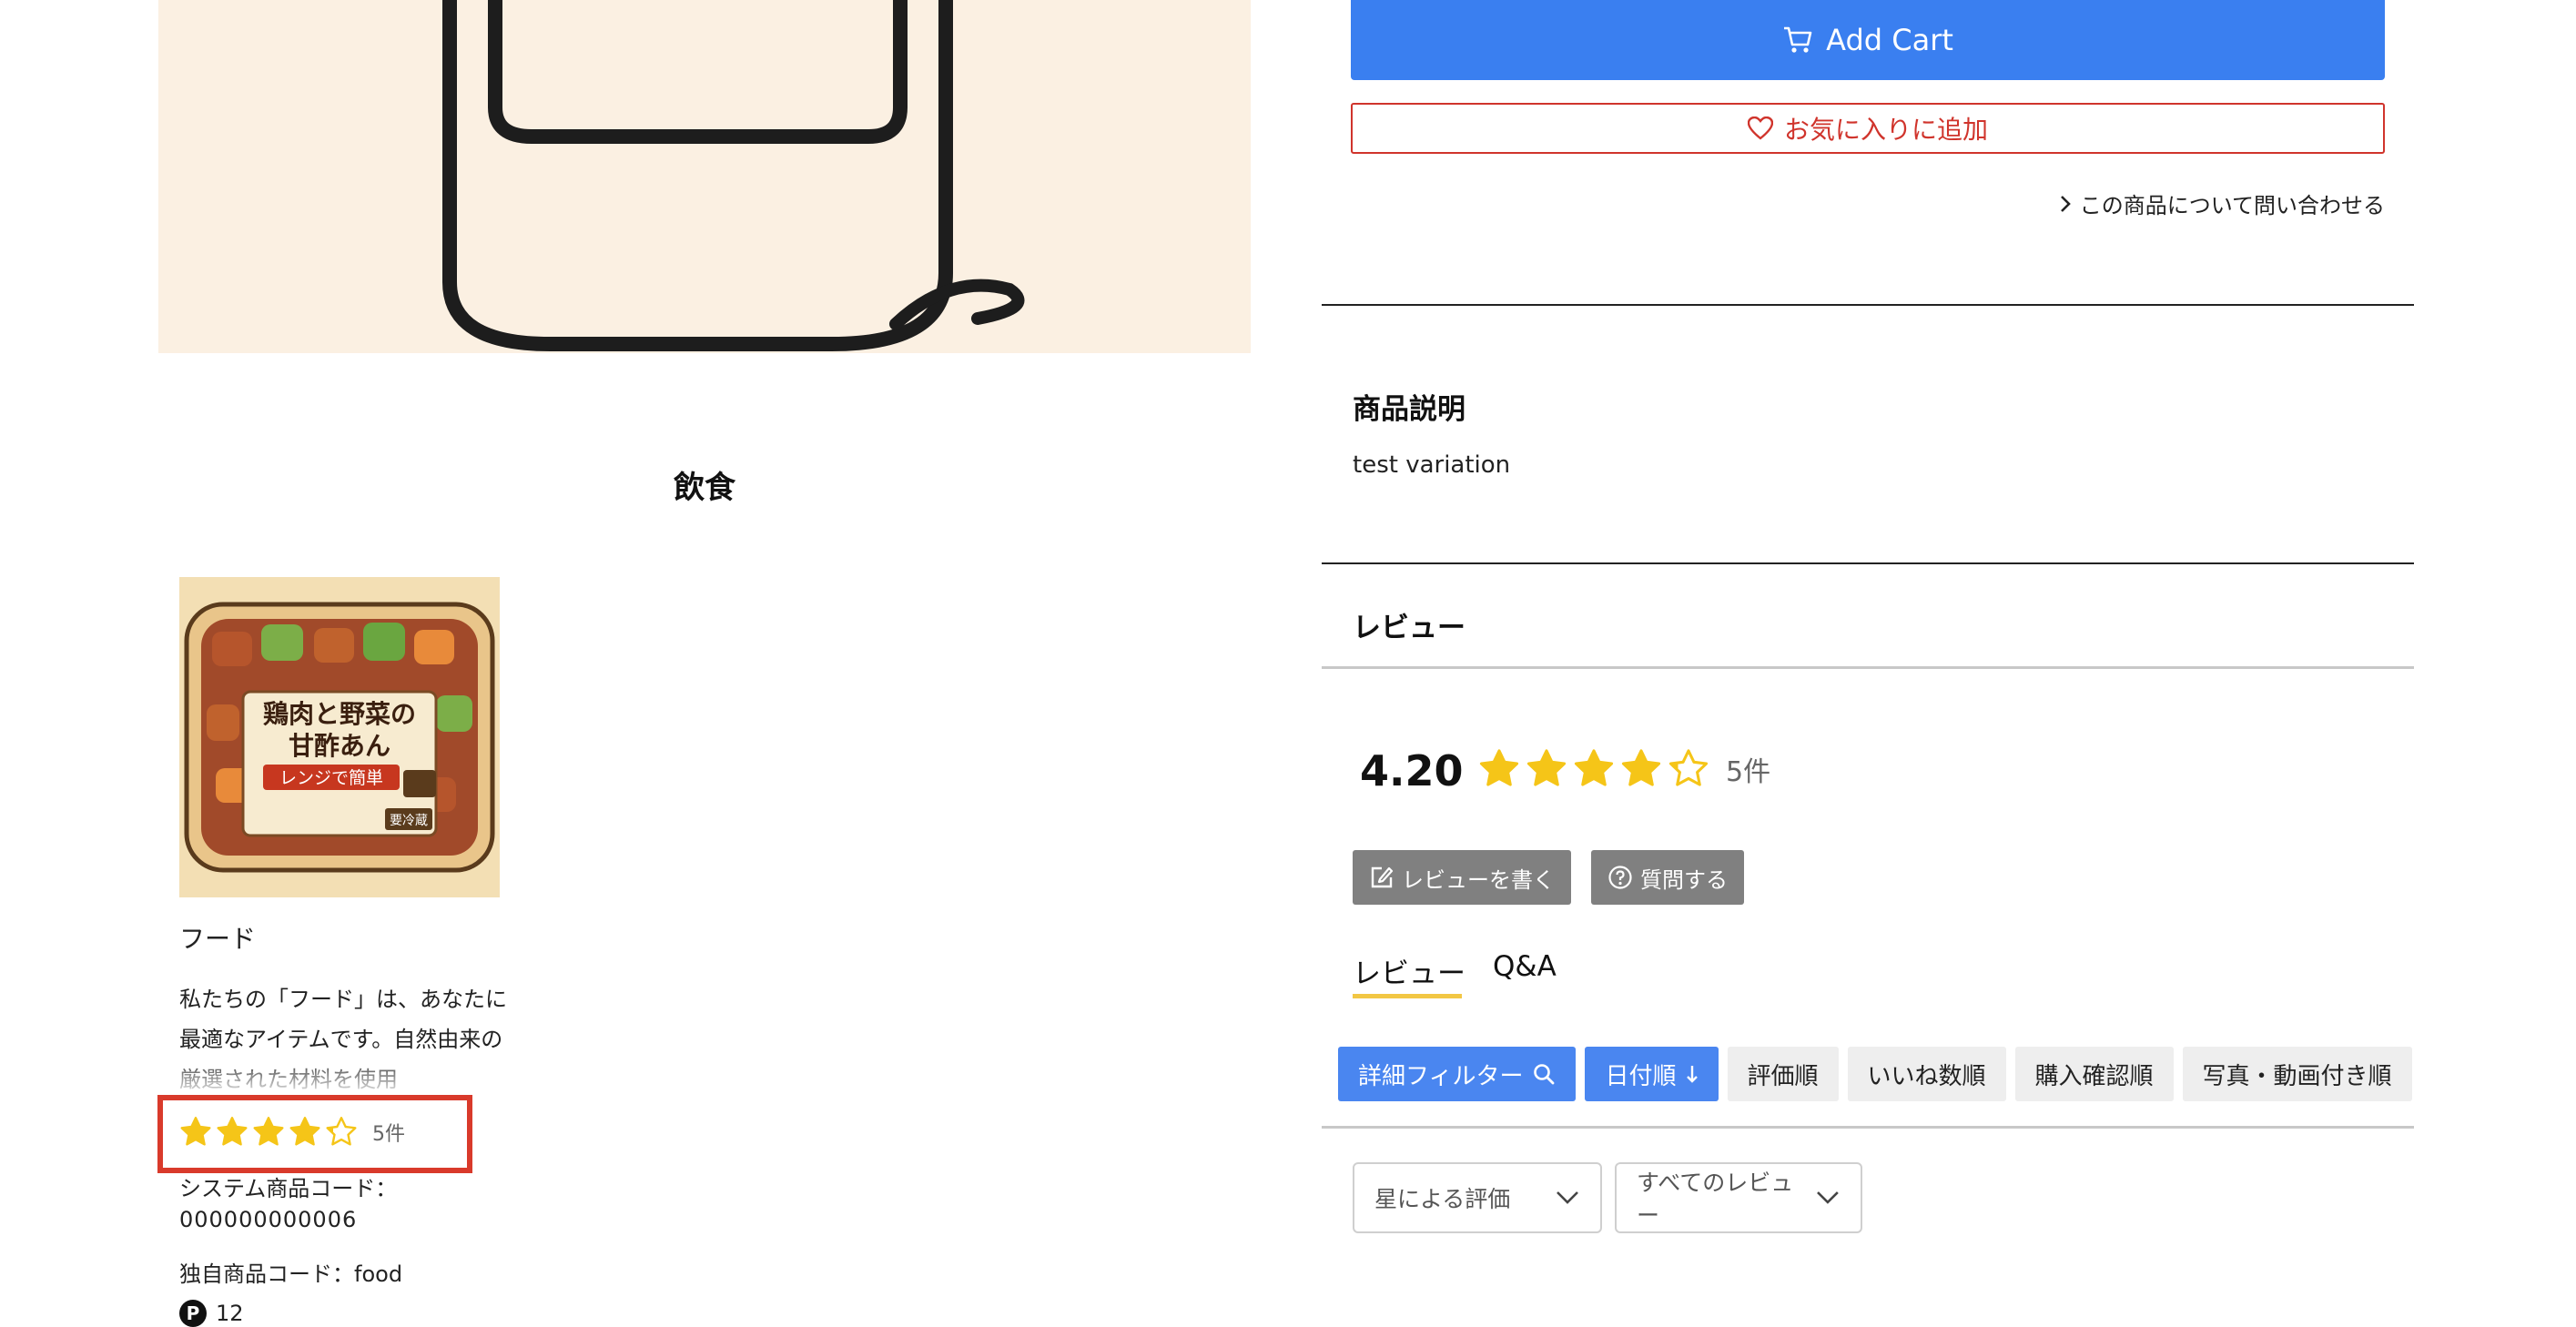 This screenshot has width=2576, height=1327. What do you see at coordinates (1620, 877) in the screenshot?
I see `question-icon` at bounding box center [1620, 877].